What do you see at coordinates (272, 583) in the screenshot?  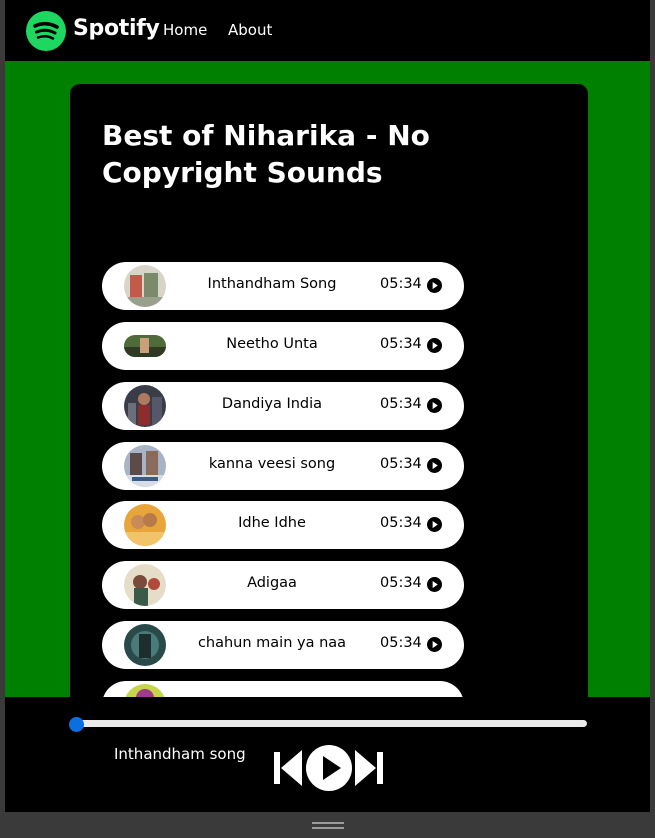 I see `song-name: Adigaa` at bounding box center [272, 583].